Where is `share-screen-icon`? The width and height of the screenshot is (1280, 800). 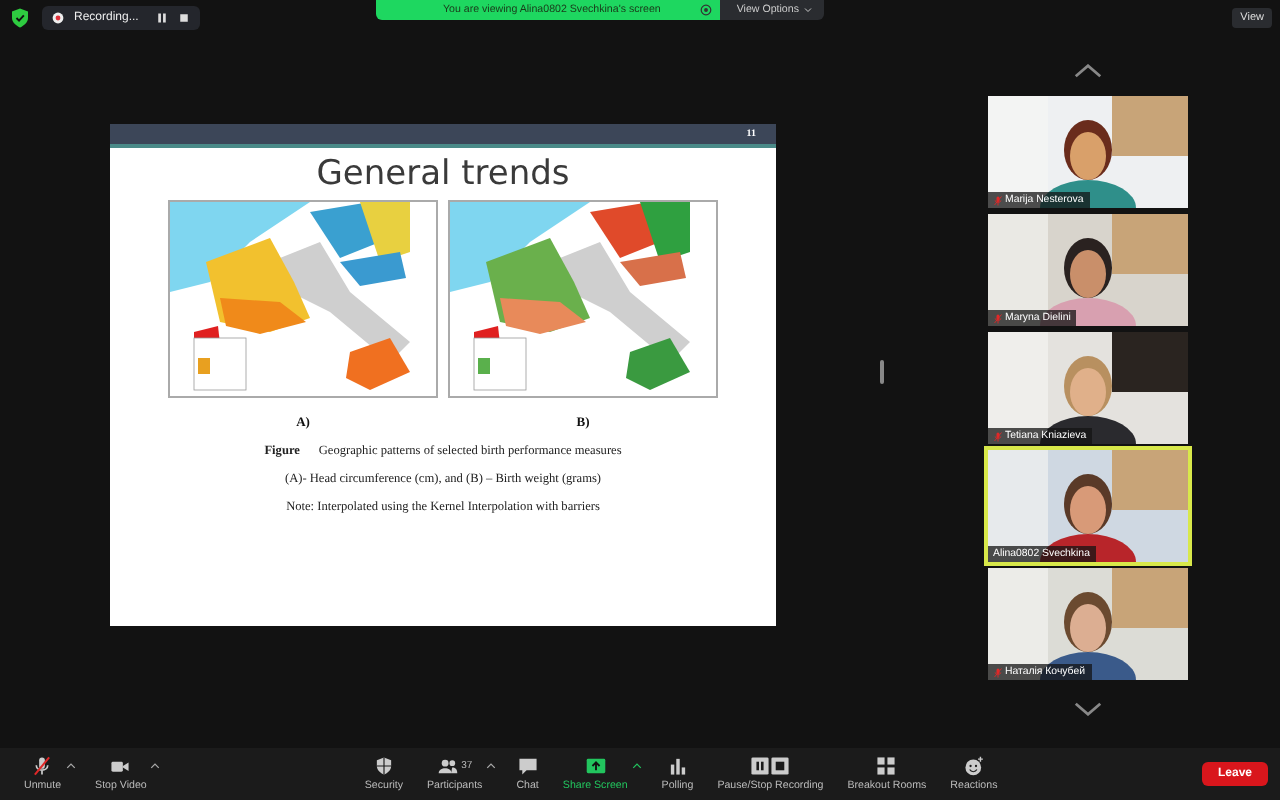 share-screen-icon is located at coordinates (595, 766).